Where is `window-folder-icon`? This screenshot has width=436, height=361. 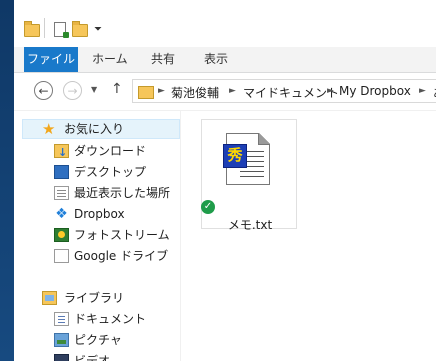
window-folder-icon is located at coordinates (32, 29).